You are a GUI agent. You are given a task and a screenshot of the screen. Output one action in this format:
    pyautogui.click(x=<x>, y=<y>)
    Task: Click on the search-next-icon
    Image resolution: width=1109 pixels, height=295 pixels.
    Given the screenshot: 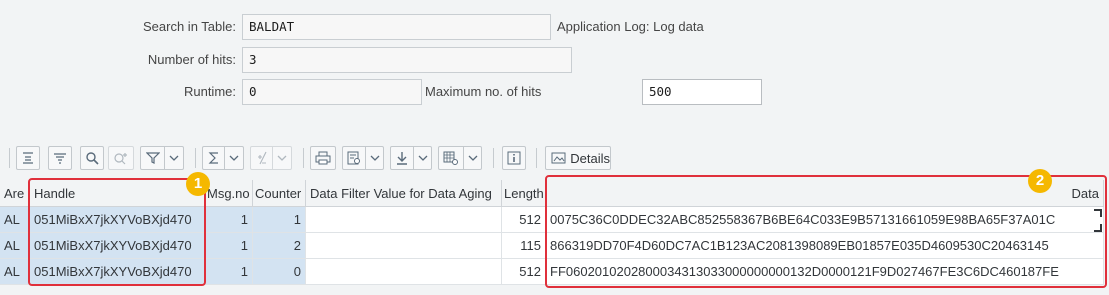 What is the action you would take?
    pyautogui.click(x=120, y=159)
    